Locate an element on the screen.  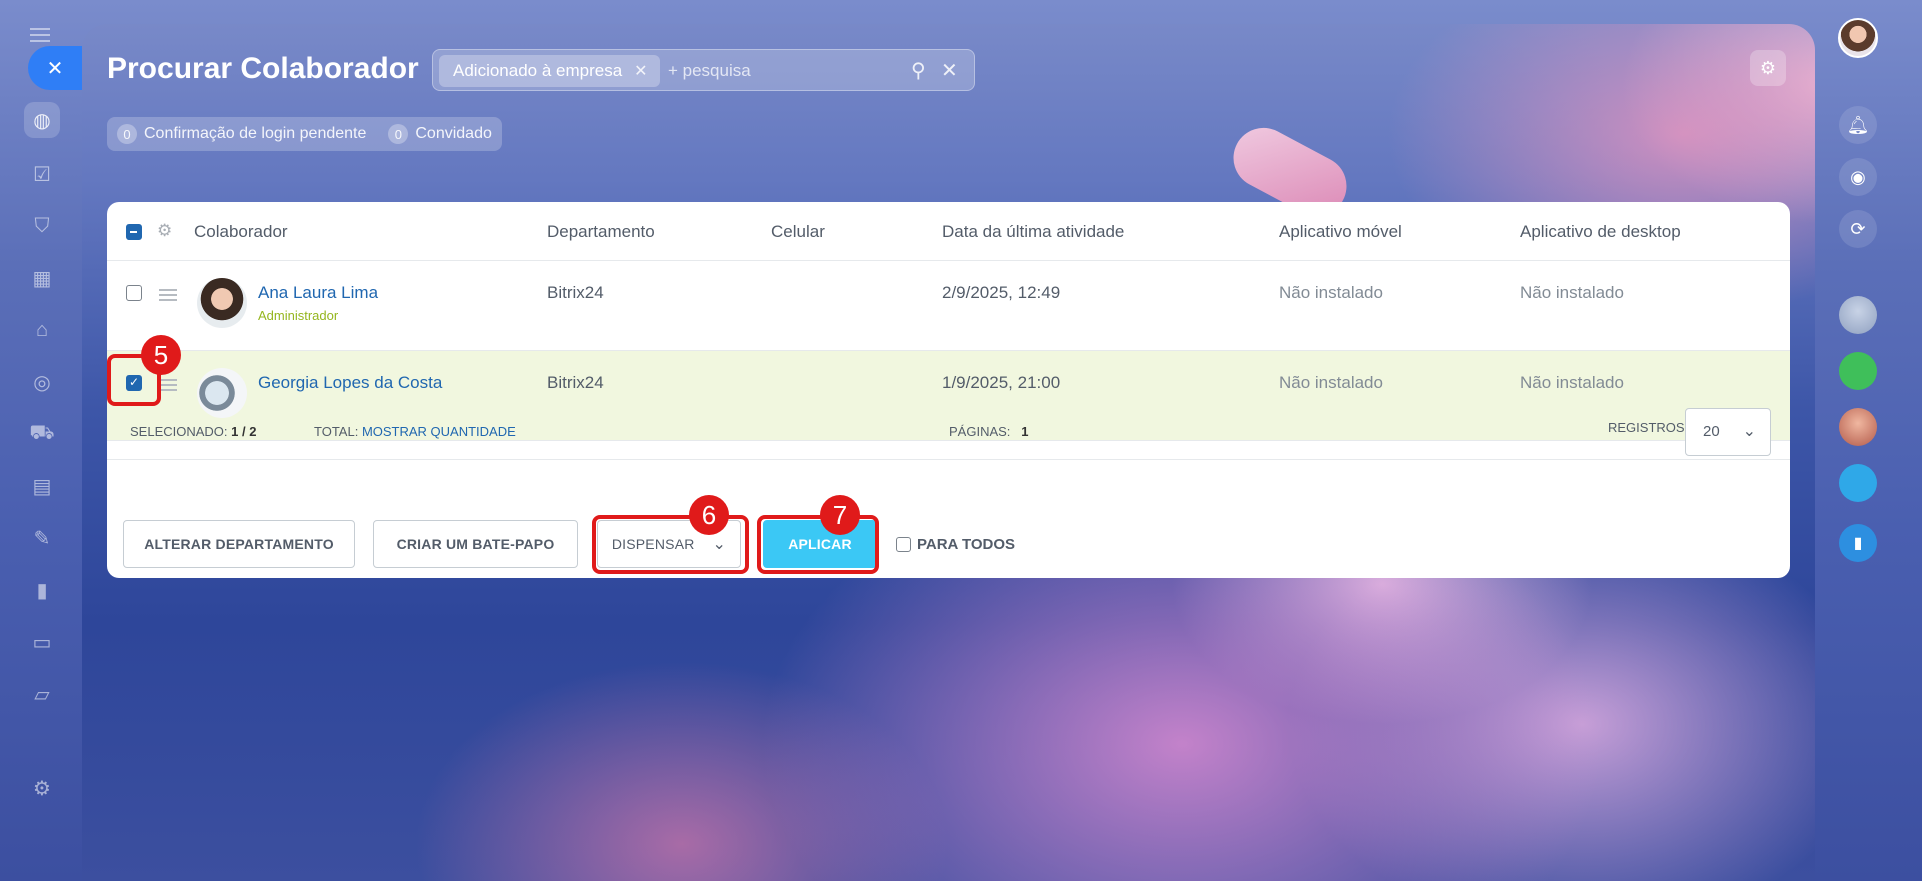
column-header-last-activity: Data da última atividade is located at coordinates (1033, 232).